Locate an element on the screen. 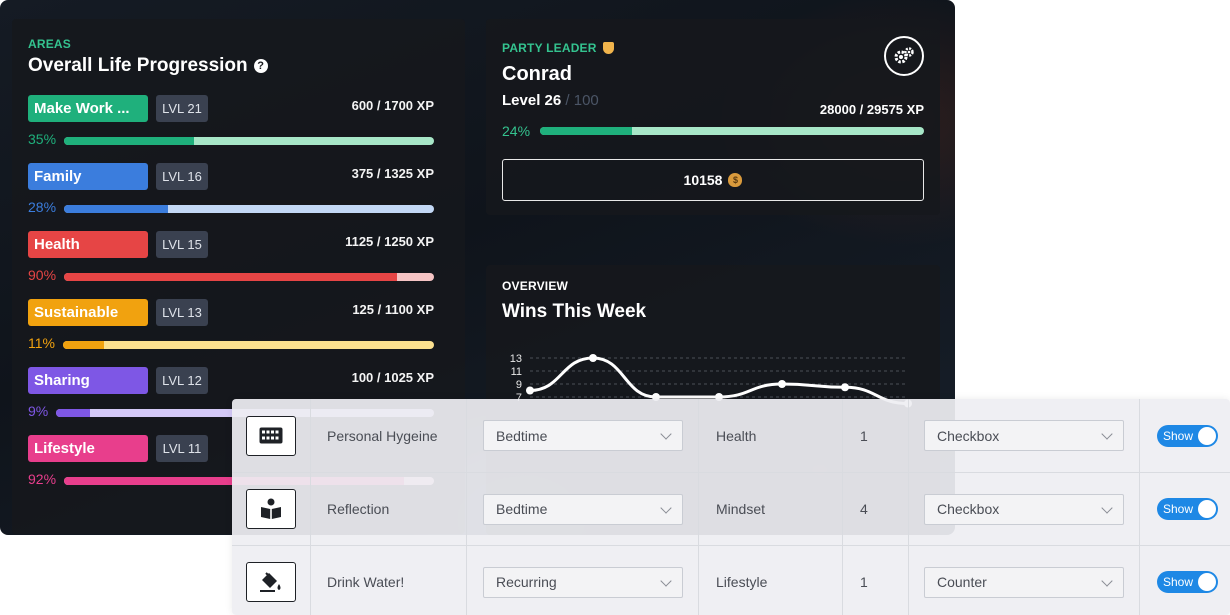 The image size is (1230, 615). area-row-family: Family LVL 16 375 / 1325 XP 28% is located at coordinates (231, 194).